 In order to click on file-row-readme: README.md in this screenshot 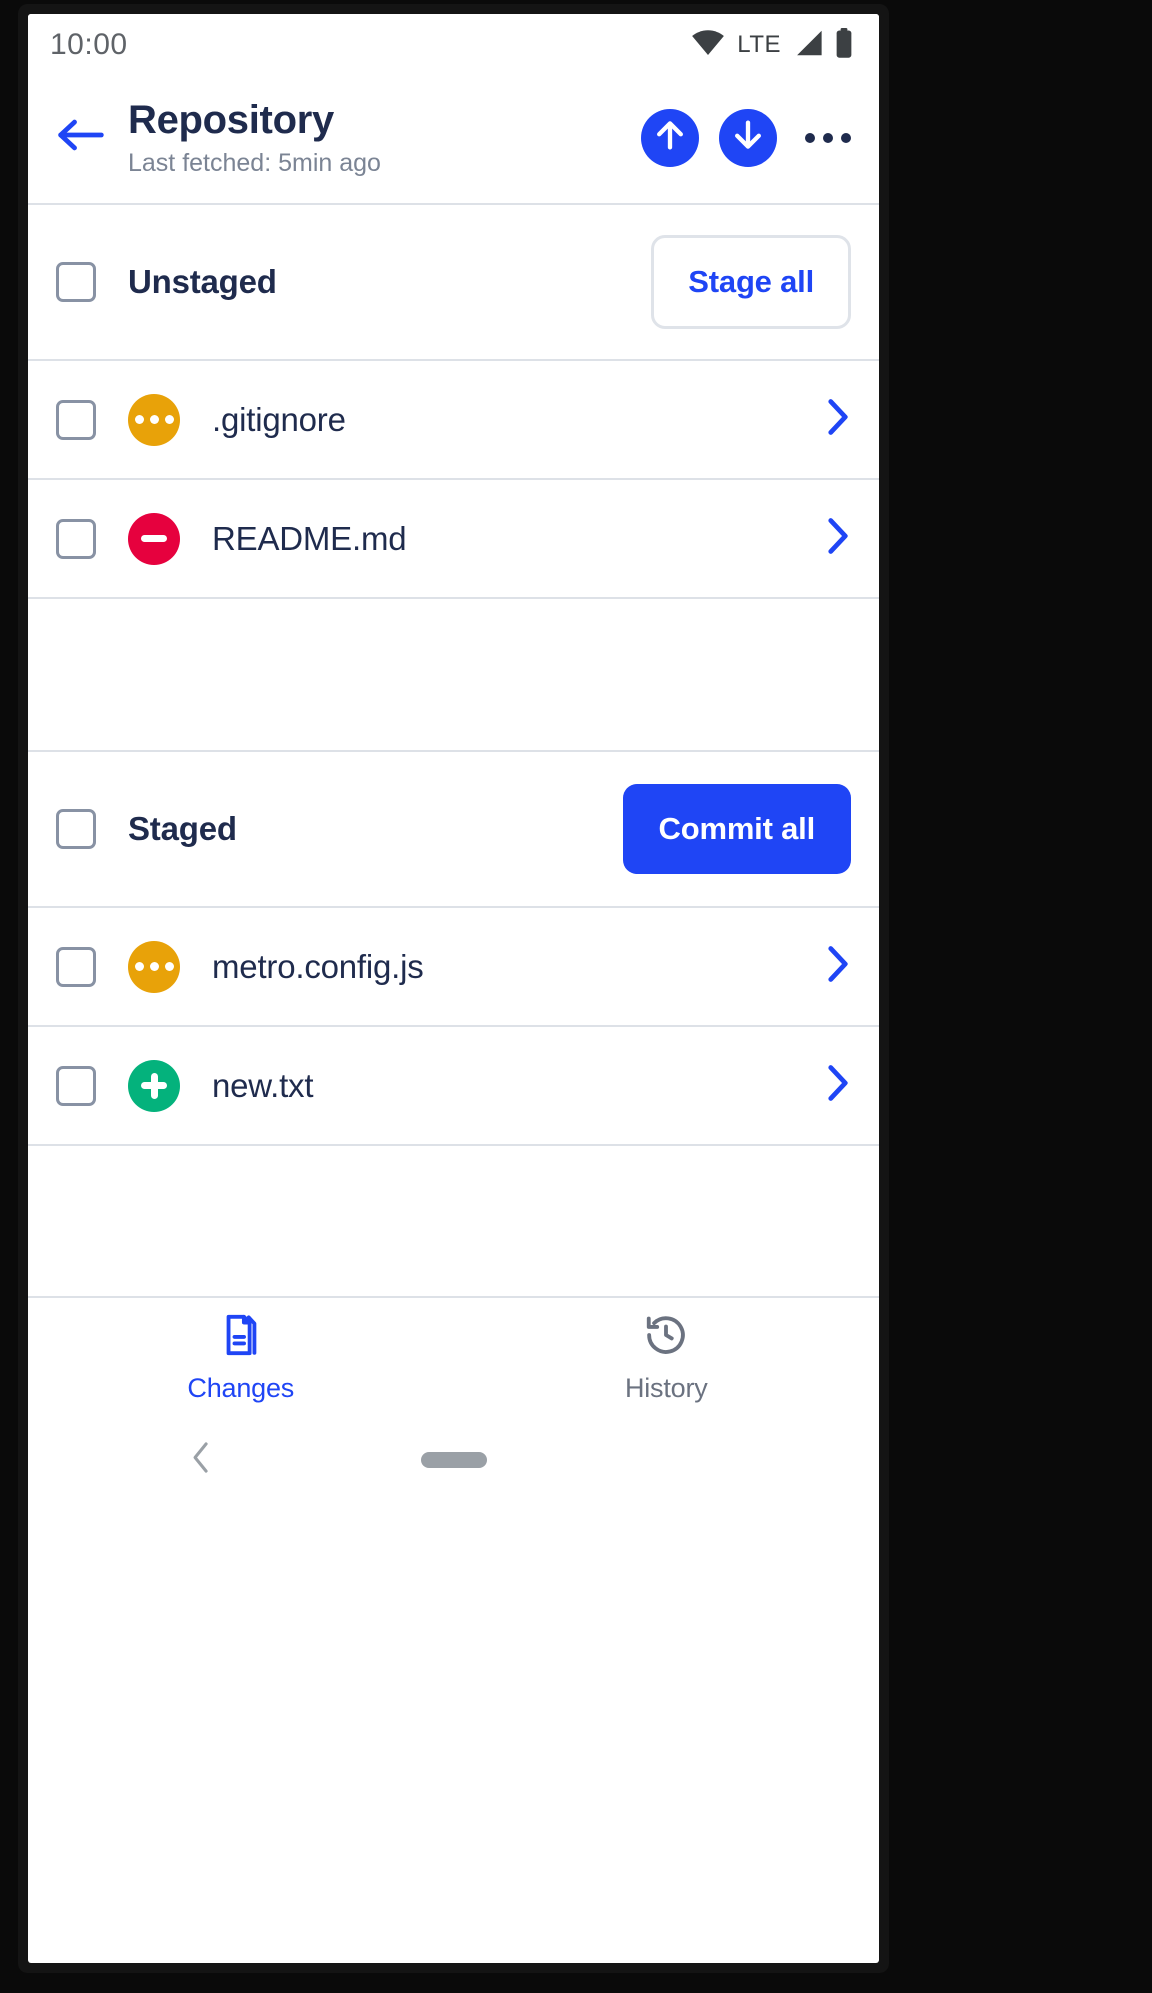, I will do `click(453, 540)`.